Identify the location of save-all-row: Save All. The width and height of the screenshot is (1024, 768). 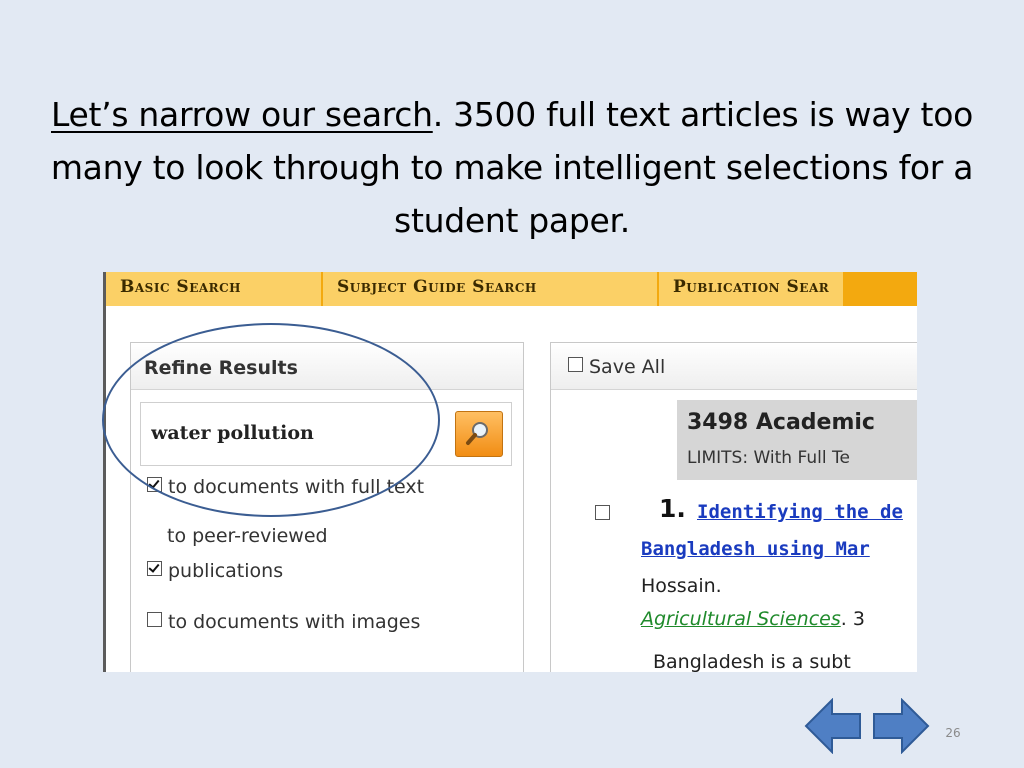
(734, 366).